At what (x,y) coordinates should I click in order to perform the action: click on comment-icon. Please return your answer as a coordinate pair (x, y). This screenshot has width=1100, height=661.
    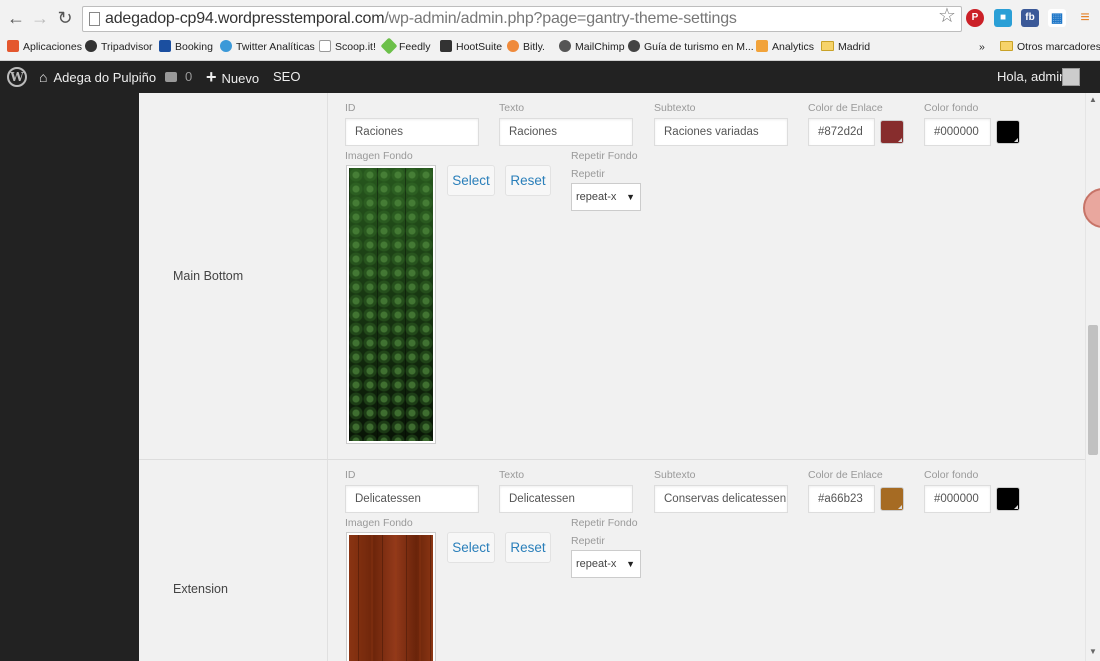
    Looking at the image, I should click on (171, 77).